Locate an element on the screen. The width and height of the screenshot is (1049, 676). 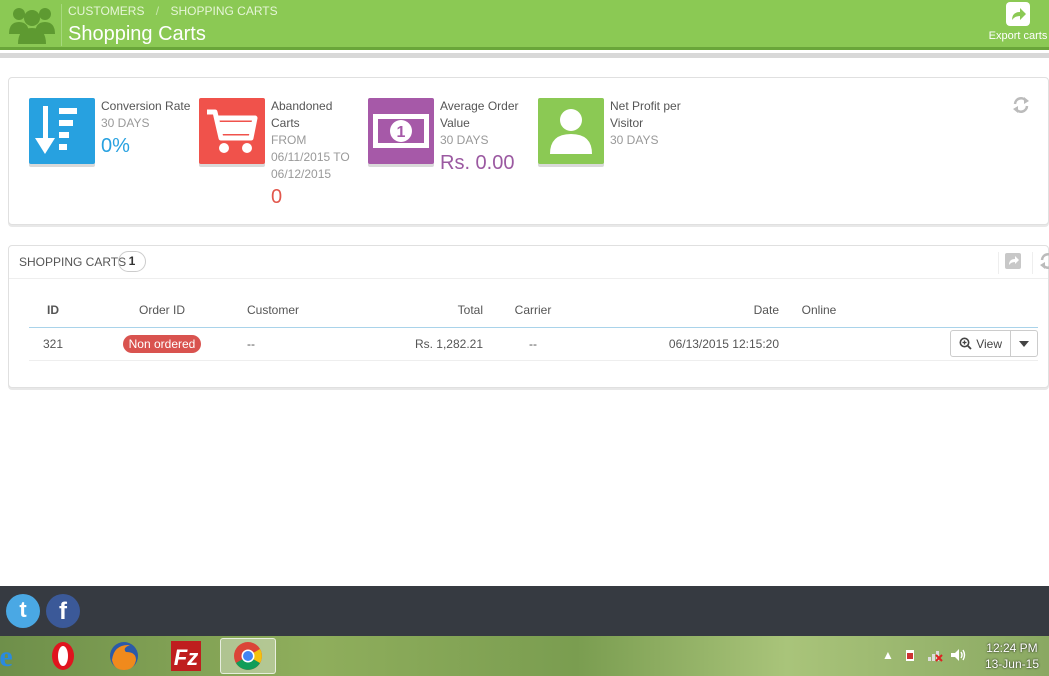
ie-icon: e is located at coordinates (17, 656).